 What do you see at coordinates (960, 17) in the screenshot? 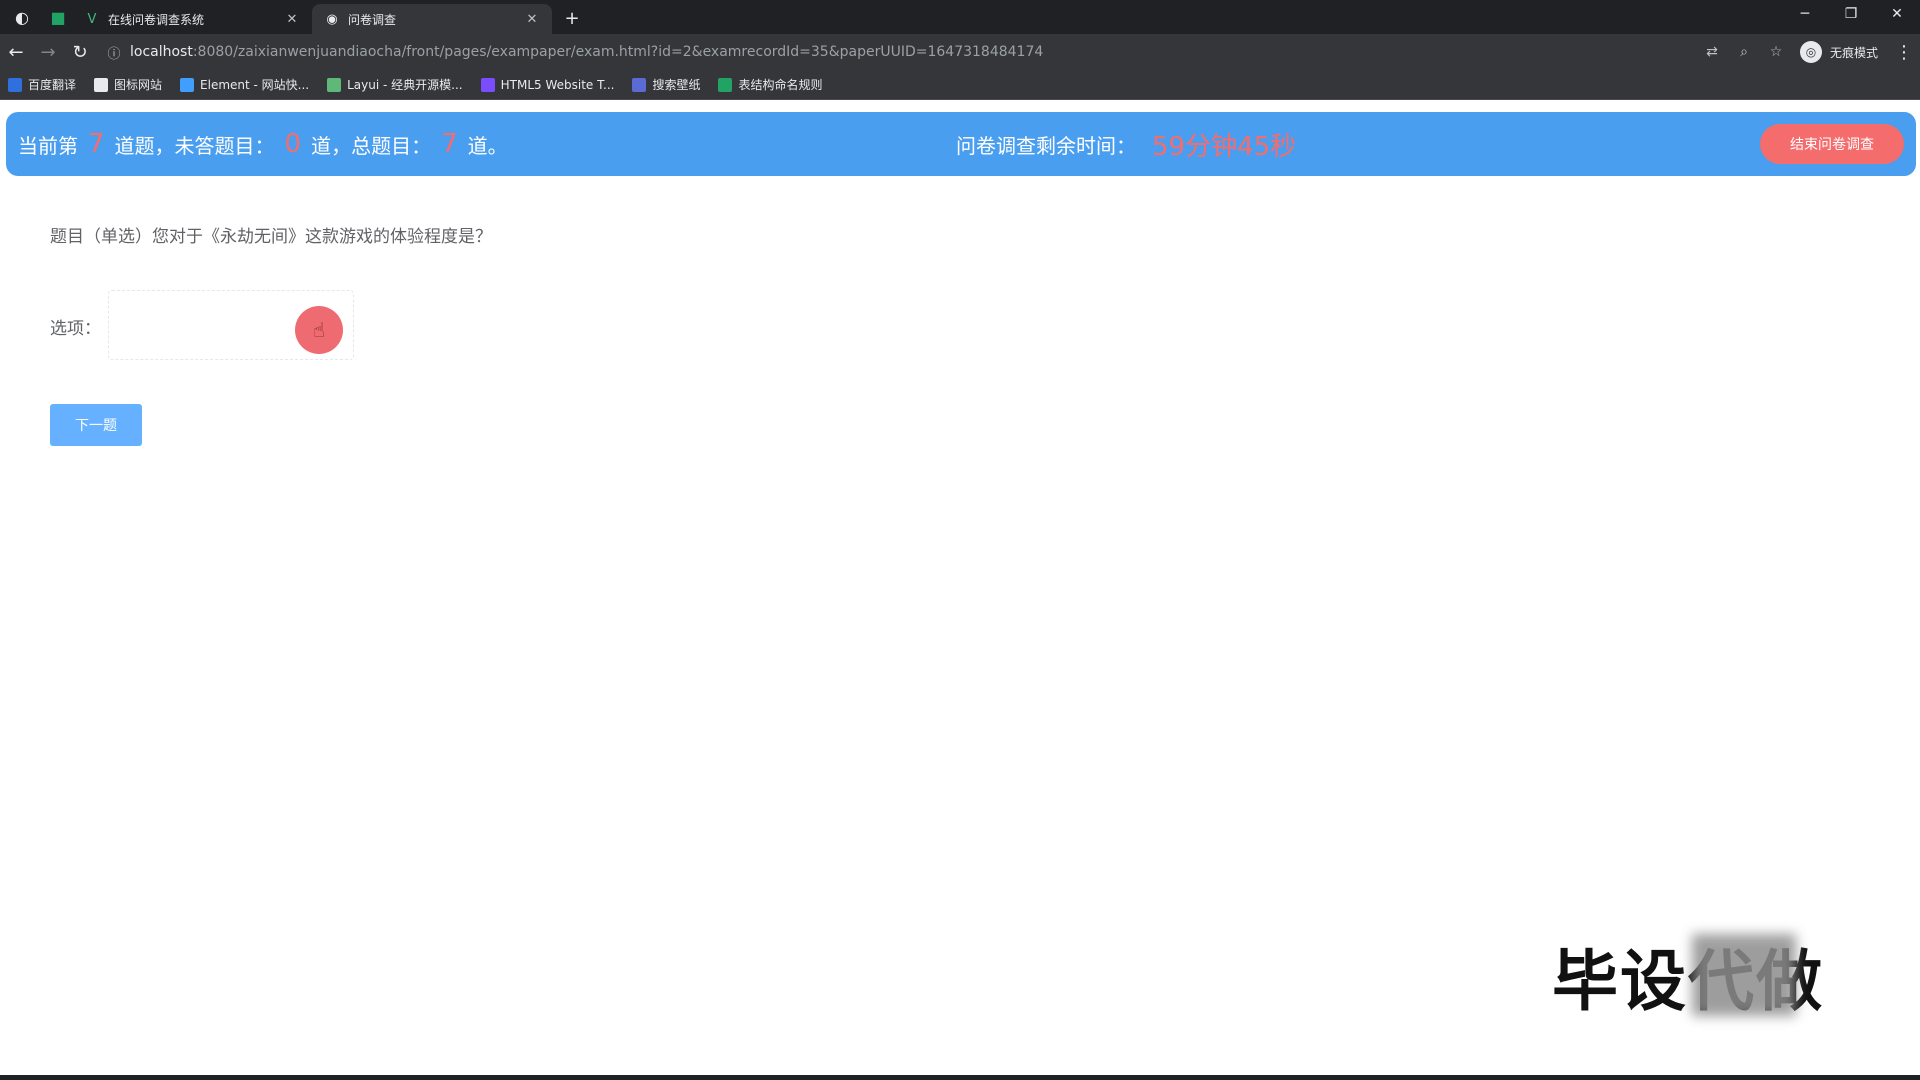
I see `browser-titlebar: ◐ ■ V 在线问卷调查系统 ✕ ◉ 问卷调查 ✕ + ─ ❐ ✕` at bounding box center [960, 17].